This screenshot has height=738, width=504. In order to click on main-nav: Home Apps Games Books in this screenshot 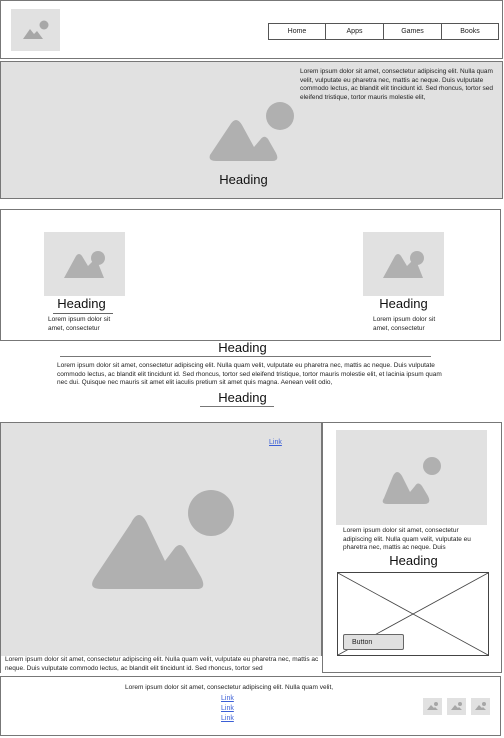, I will do `click(383, 31)`.